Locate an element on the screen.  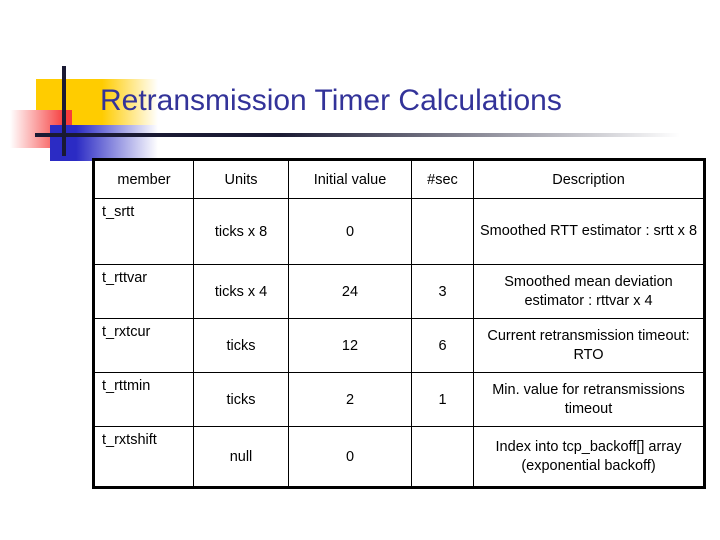
horizontal-rule-decor is located at coordinates (357, 135).